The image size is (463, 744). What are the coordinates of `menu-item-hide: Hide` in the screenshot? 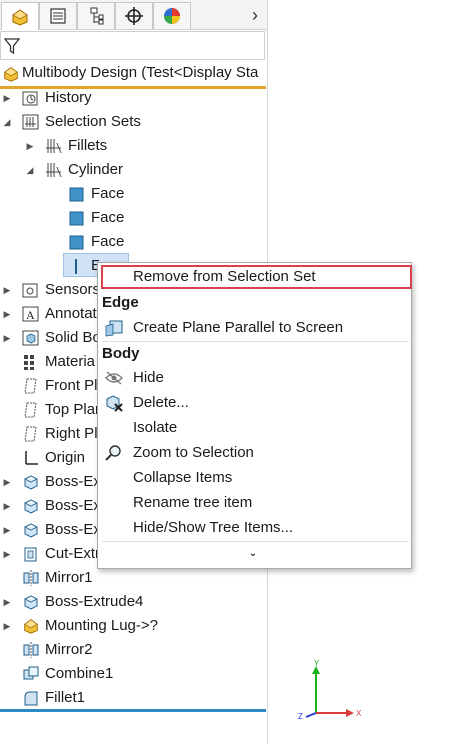 It's located at (254, 378).